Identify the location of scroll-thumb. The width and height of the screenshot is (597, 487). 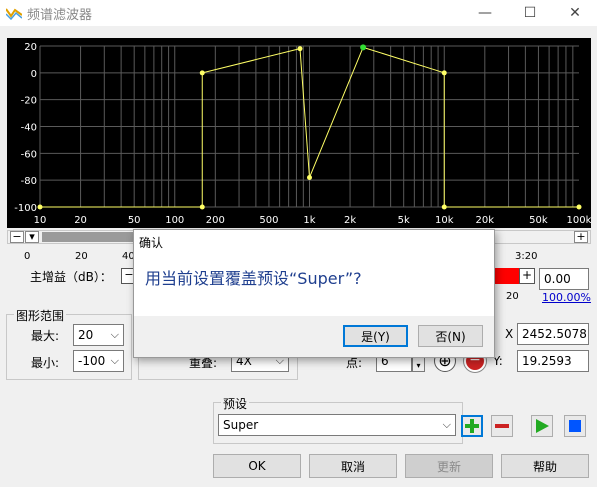
(92, 237).